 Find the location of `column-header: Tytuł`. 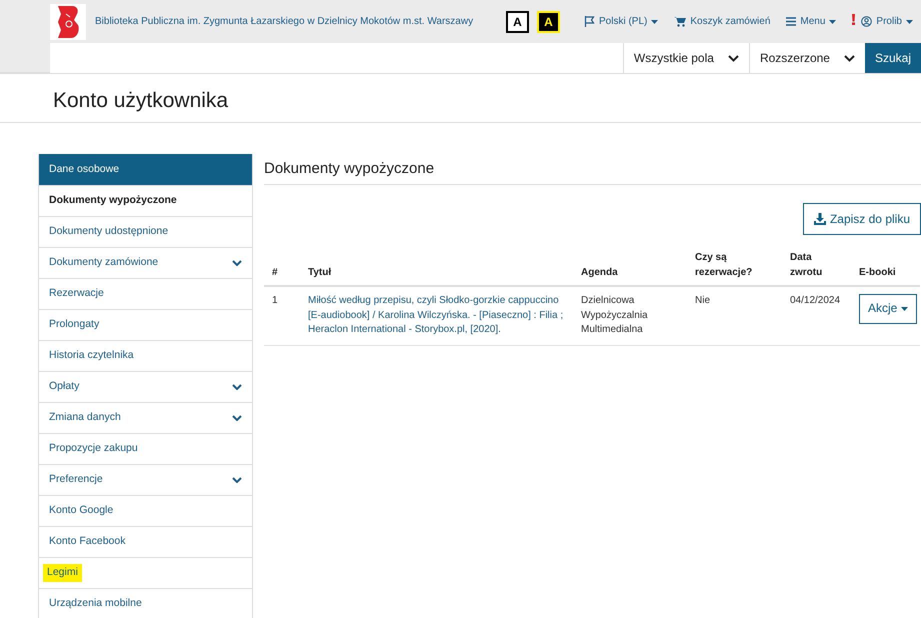

column-header: Tytuł is located at coordinates (436, 265).